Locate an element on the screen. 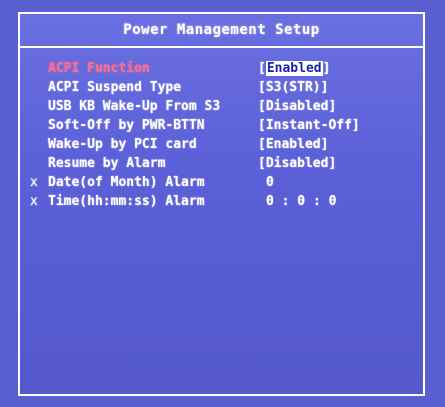  setting-label: Wake-Up by PCI card is located at coordinates (122, 144).